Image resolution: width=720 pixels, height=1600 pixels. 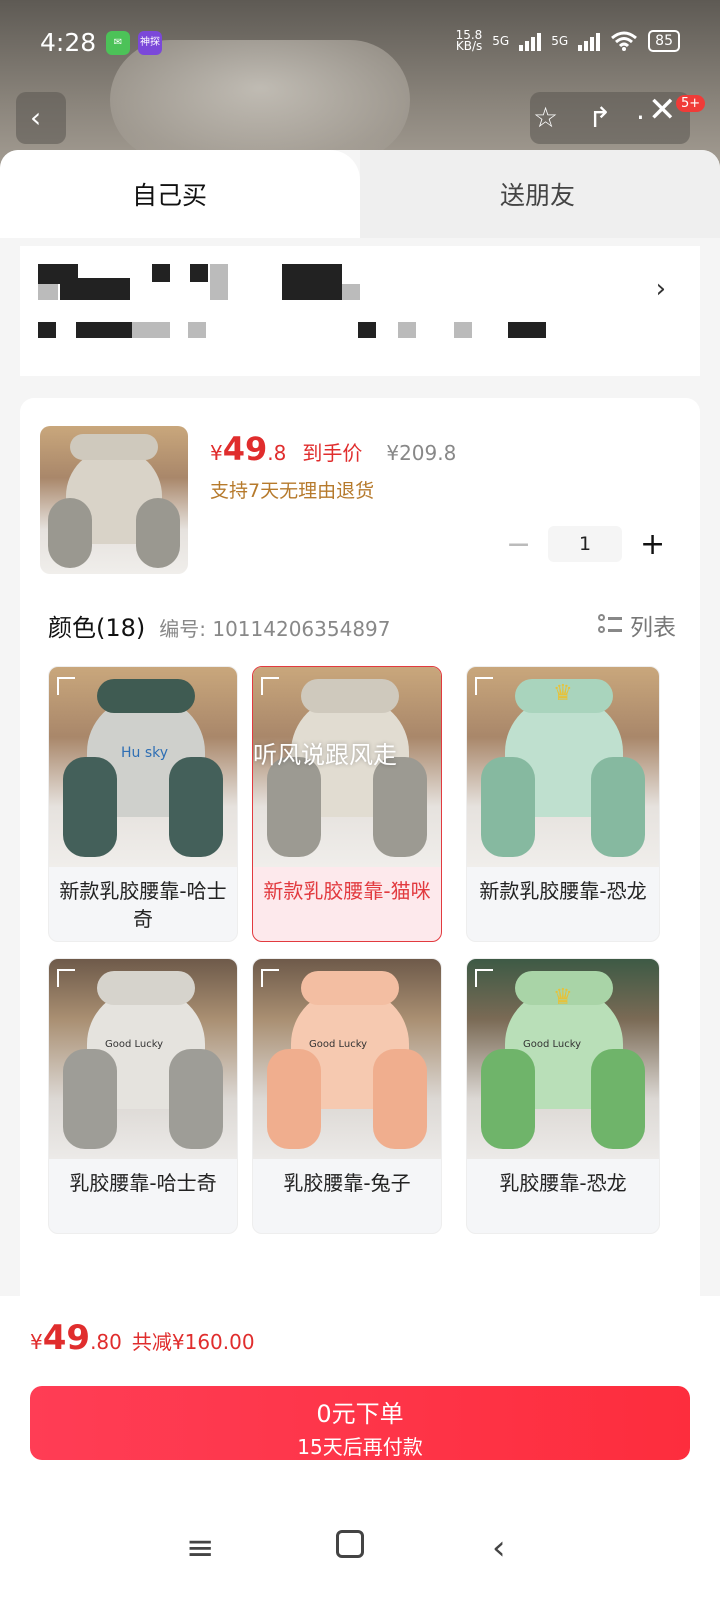 I want to click on return-policy-note: 支持7天无理由退货, so click(x=292, y=491).